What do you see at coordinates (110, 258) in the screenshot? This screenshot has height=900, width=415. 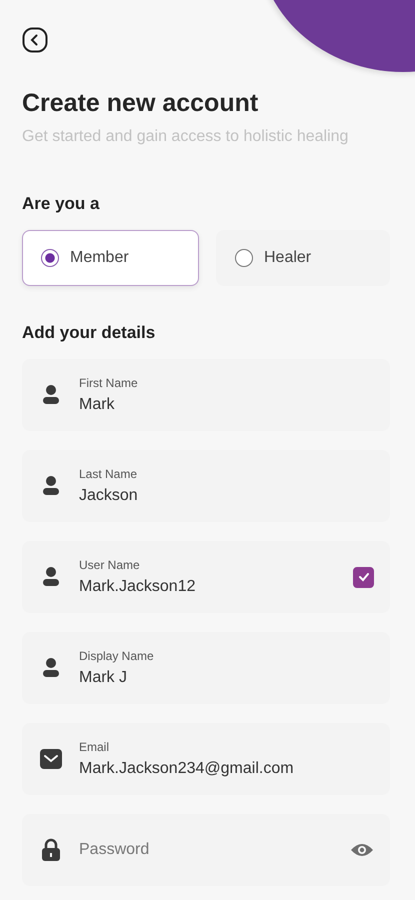 I see `role-option: Member` at bounding box center [110, 258].